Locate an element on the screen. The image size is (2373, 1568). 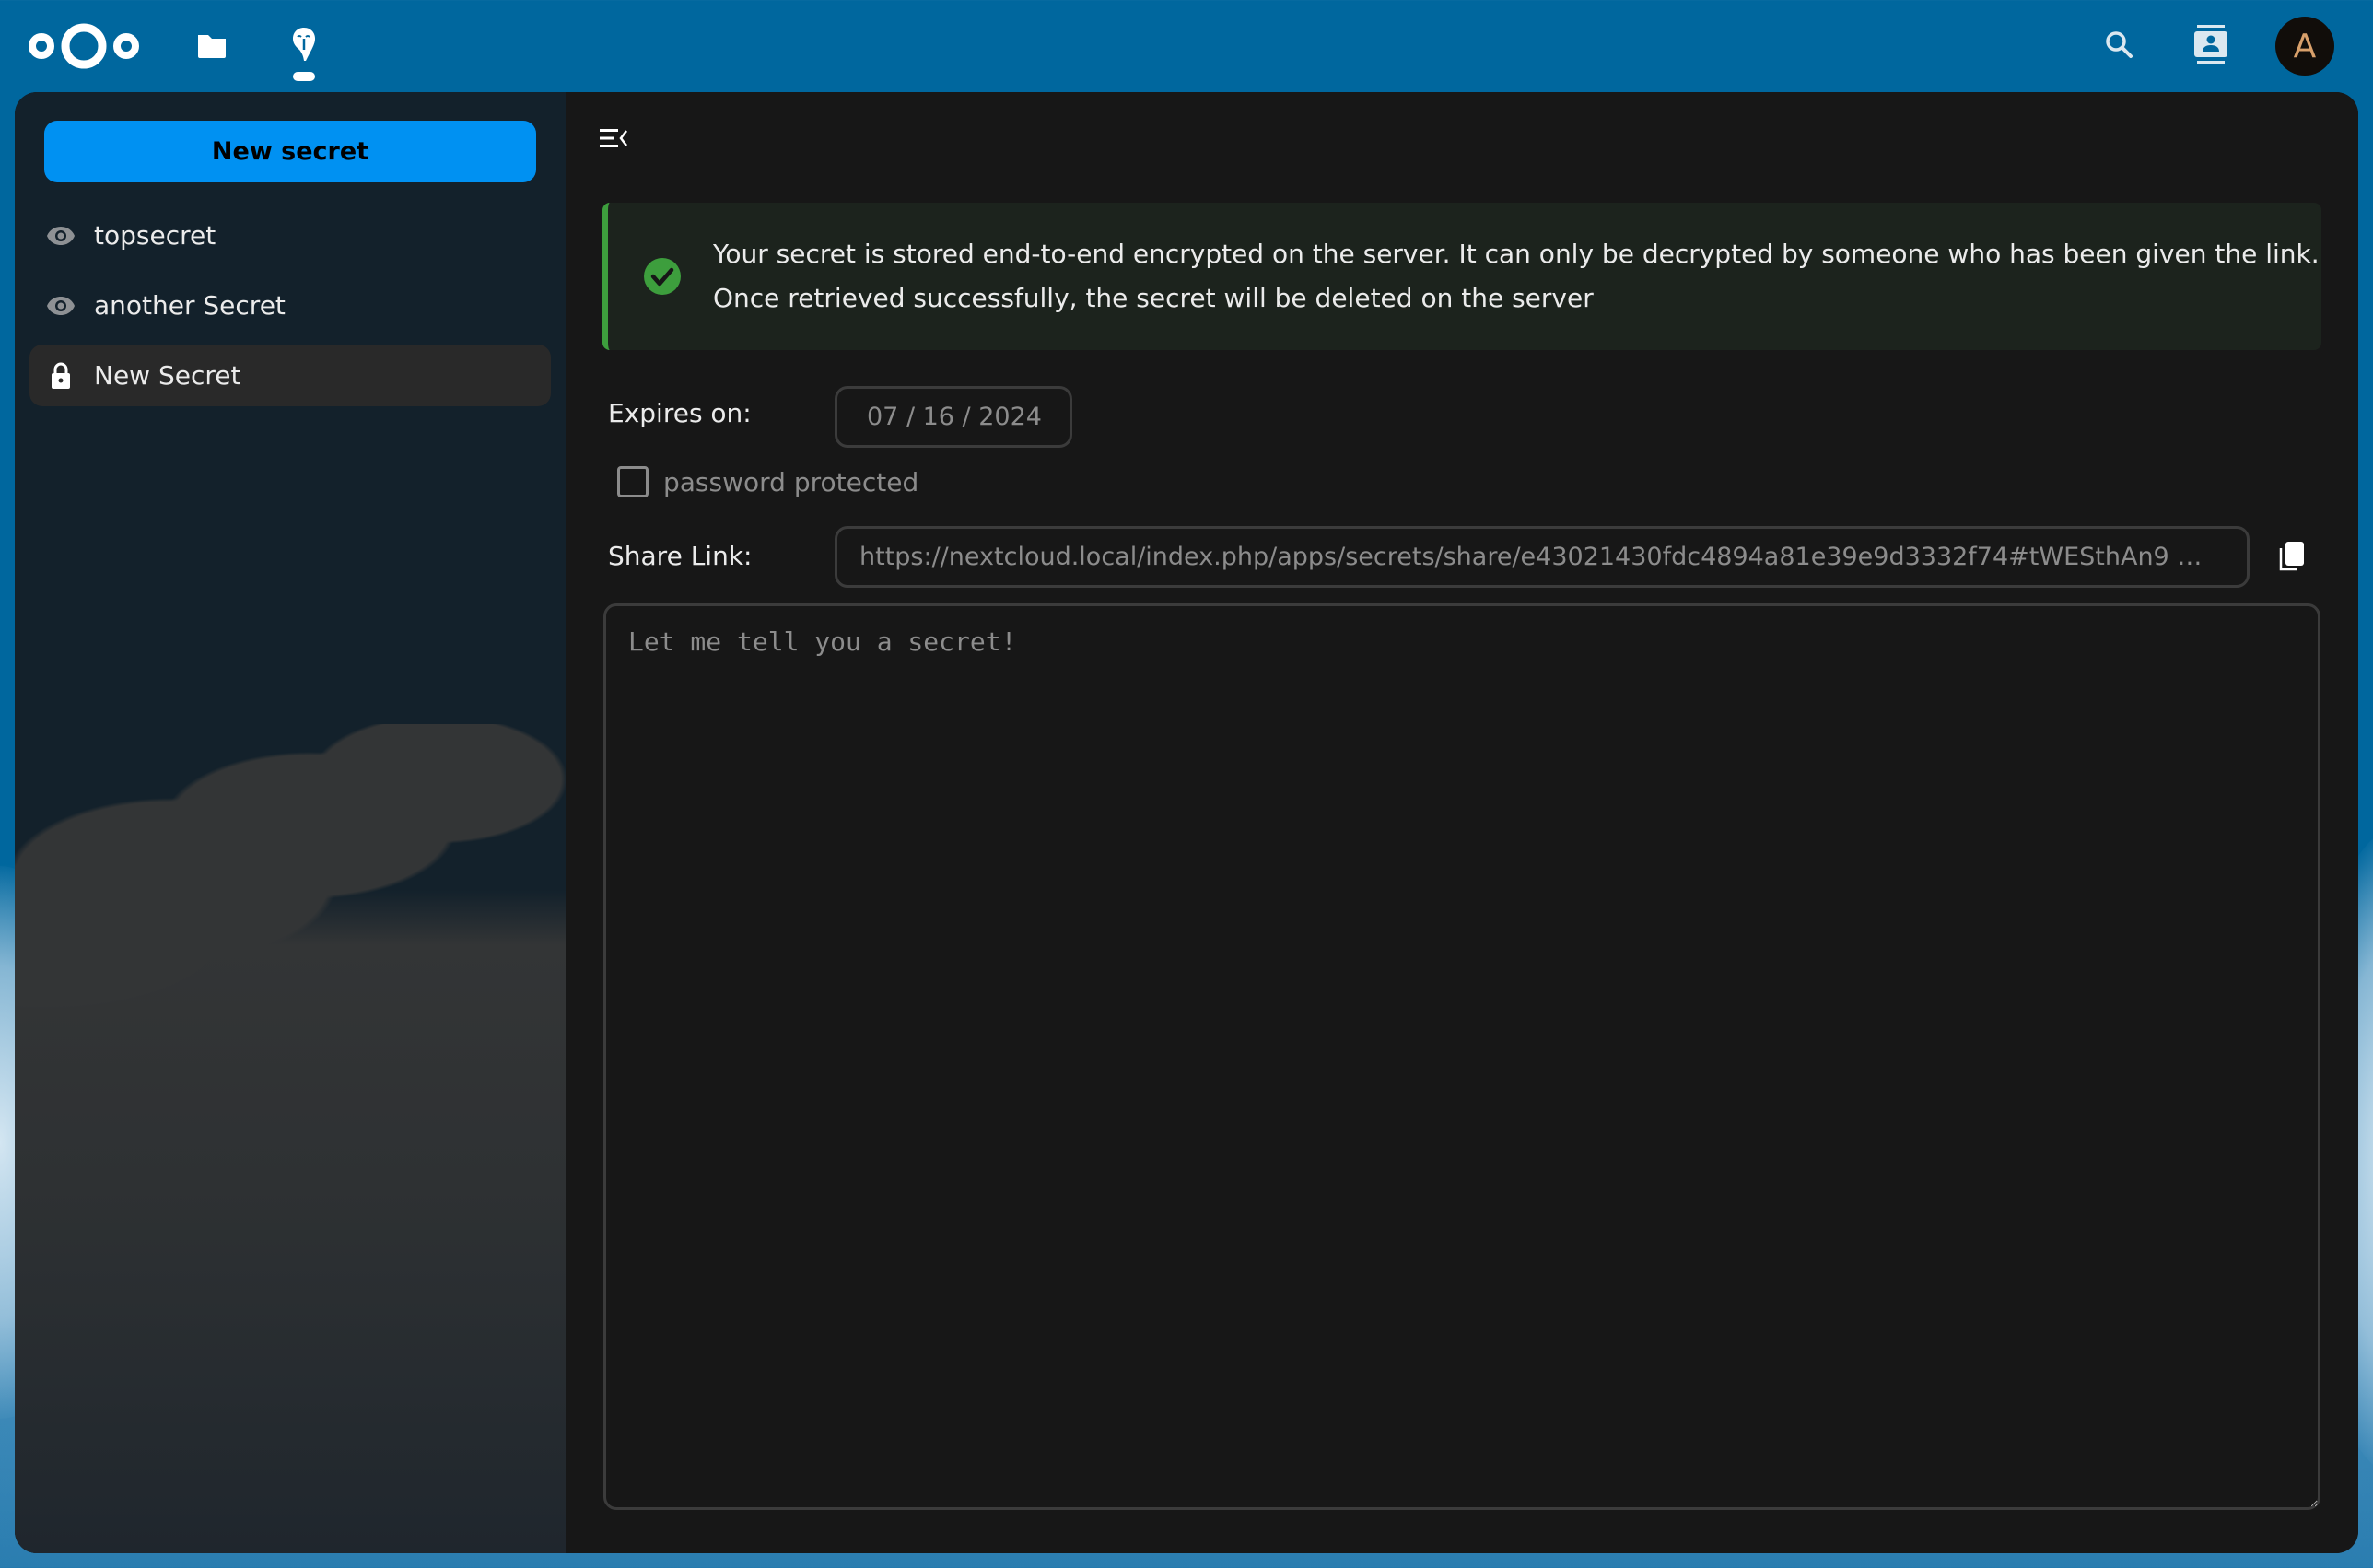
secret-item-topsecret: topsecret is located at coordinates (290, 236).